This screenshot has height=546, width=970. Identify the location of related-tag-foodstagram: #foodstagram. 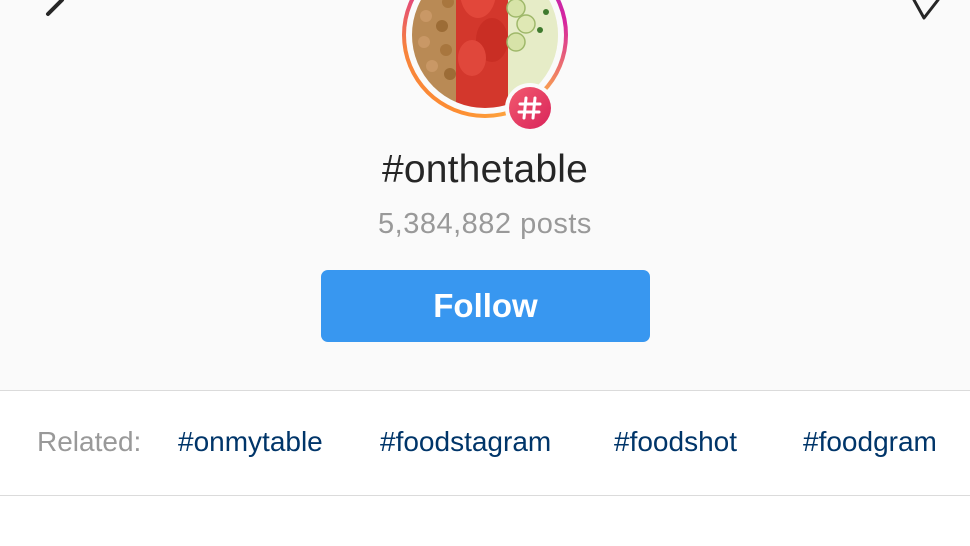
(465, 442).